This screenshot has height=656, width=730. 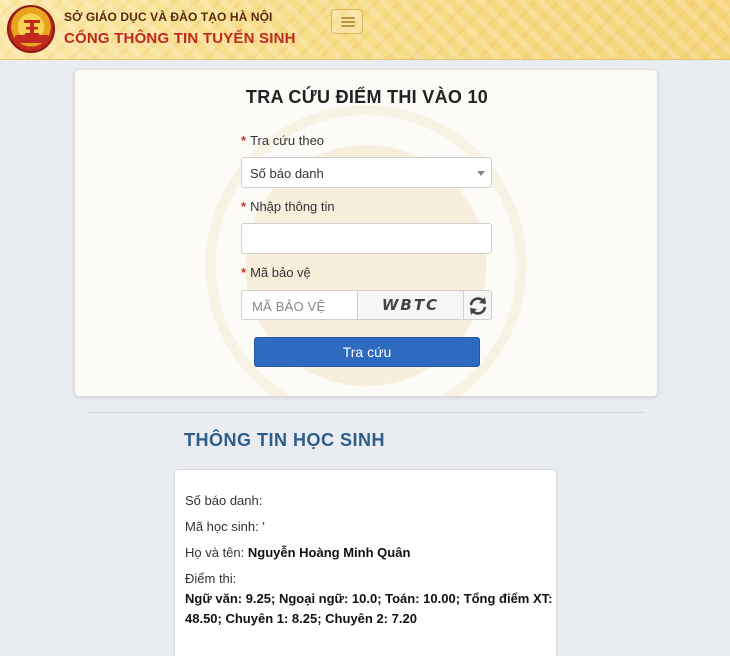 What do you see at coordinates (284, 440) in the screenshot?
I see `student-info-title: THÔNG TIN HỌC SINH` at bounding box center [284, 440].